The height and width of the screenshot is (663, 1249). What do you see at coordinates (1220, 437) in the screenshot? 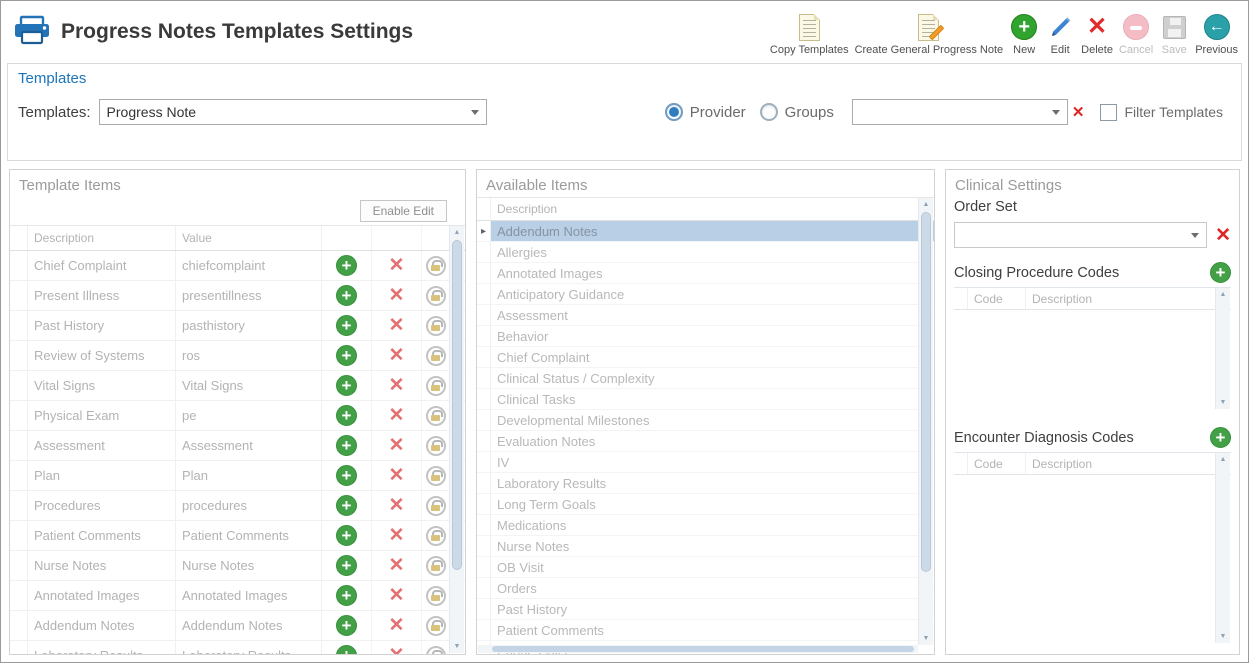
I see `add-encounter-code-icon: +` at bounding box center [1220, 437].